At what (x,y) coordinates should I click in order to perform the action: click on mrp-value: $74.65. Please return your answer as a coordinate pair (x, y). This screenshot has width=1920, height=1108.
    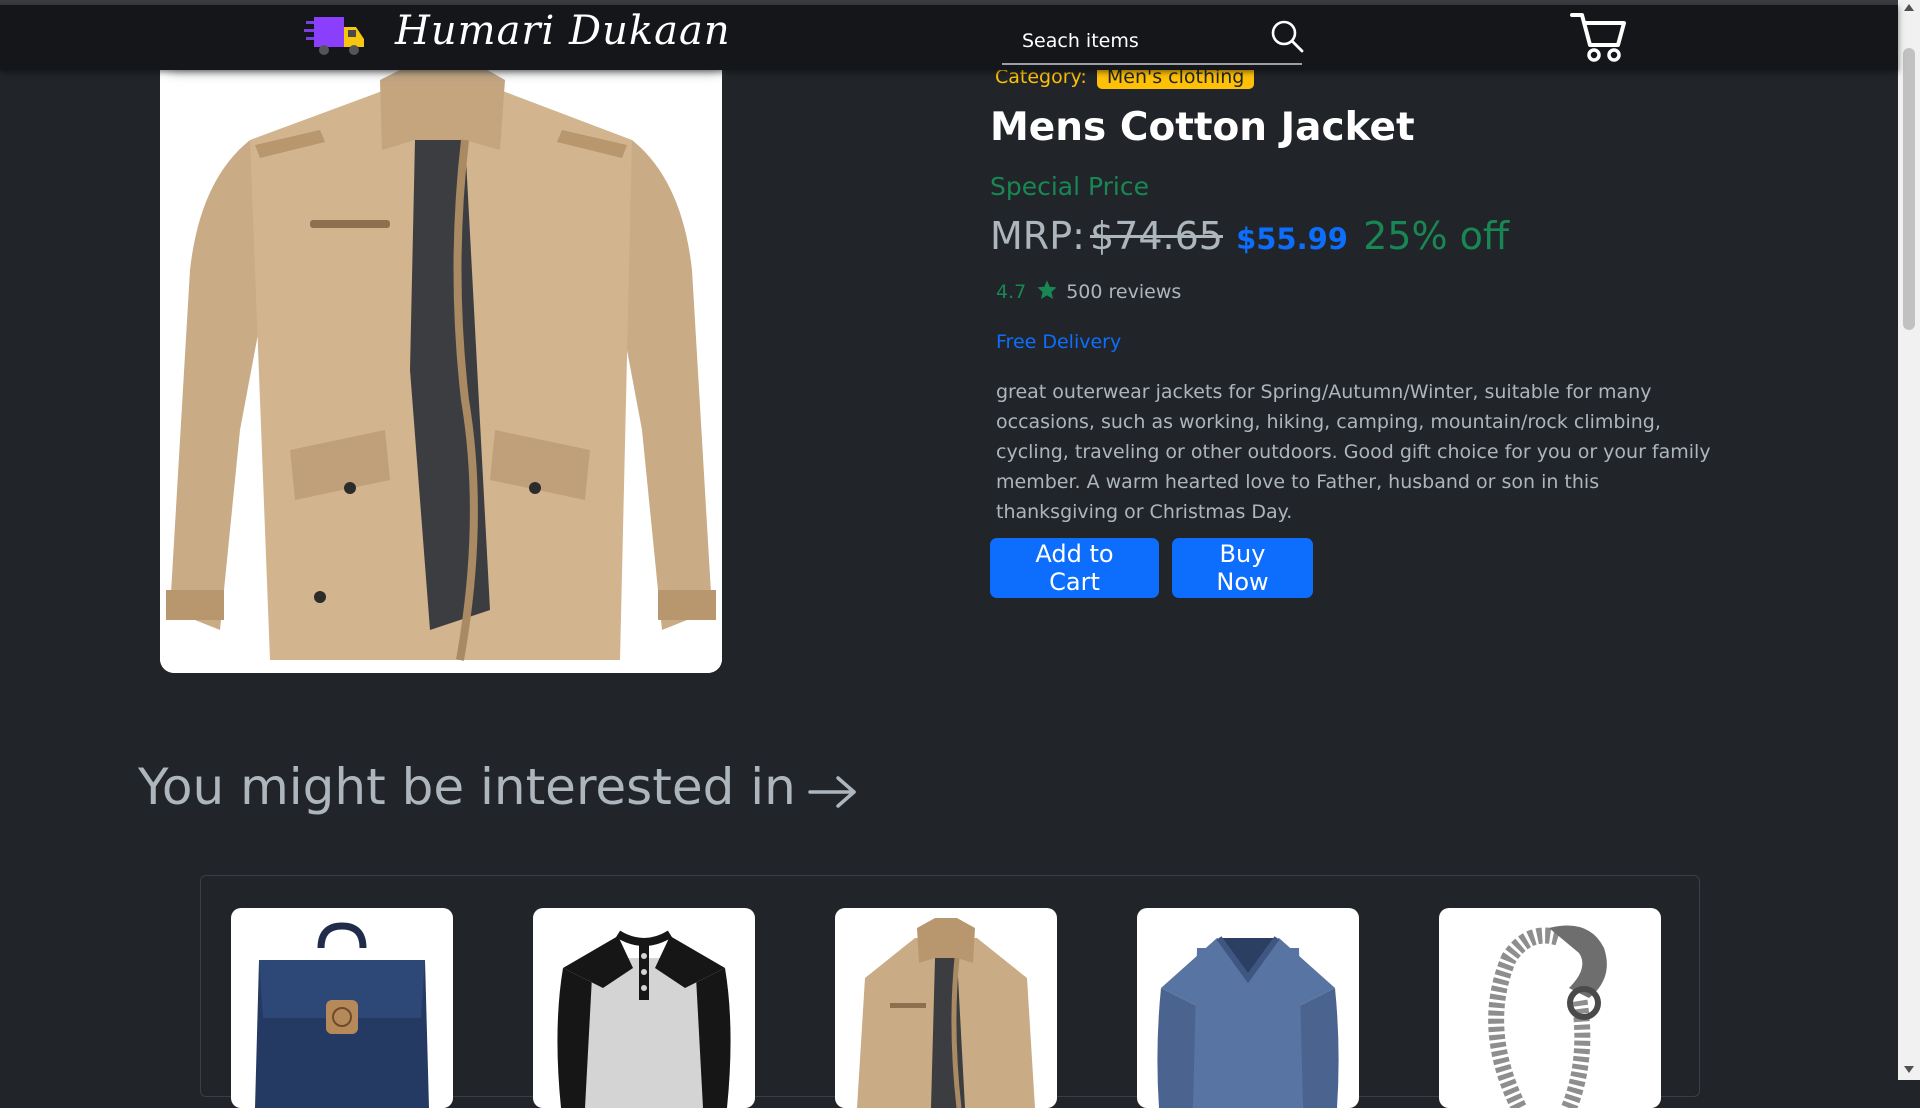
    Looking at the image, I should click on (1156, 236).